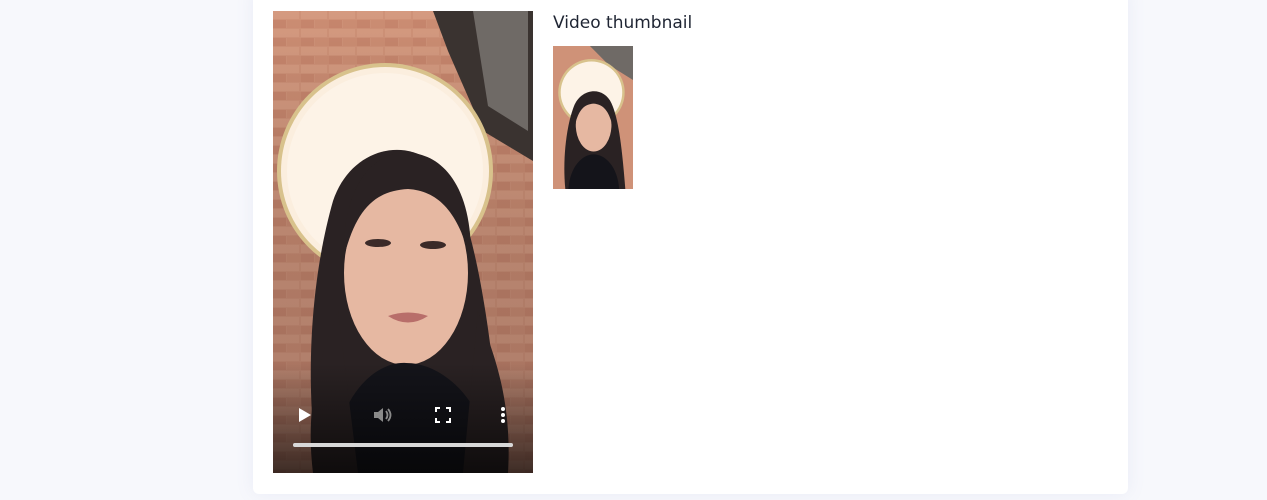 The height and width of the screenshot is (500, 1267). I want to click on thumbnail-image, so click(593, 117).